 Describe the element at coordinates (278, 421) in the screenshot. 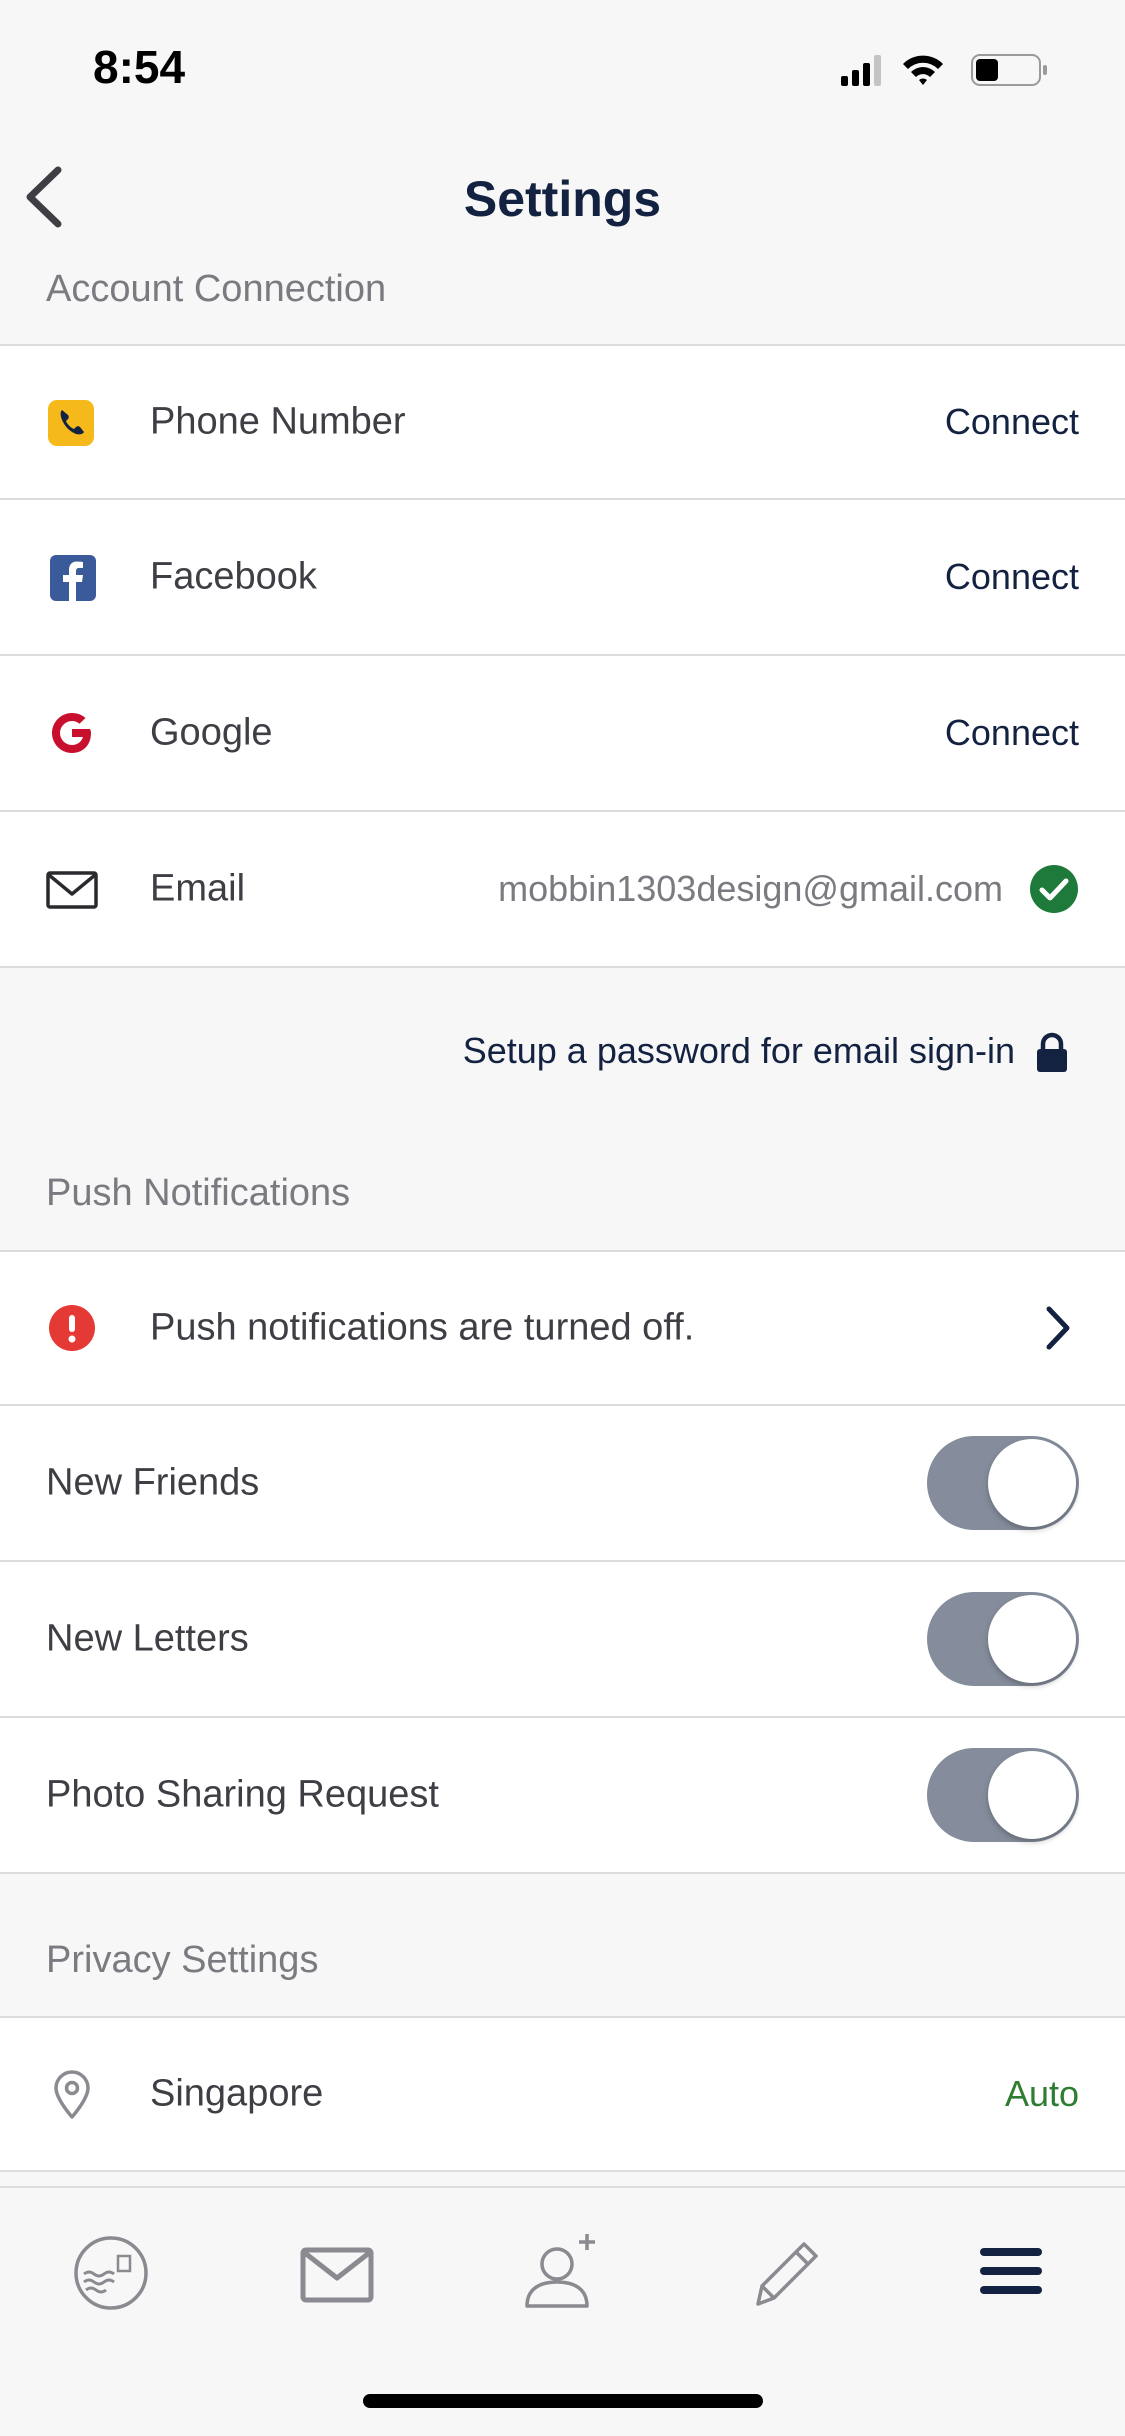

I see `row-label: Phone Number` at that location.